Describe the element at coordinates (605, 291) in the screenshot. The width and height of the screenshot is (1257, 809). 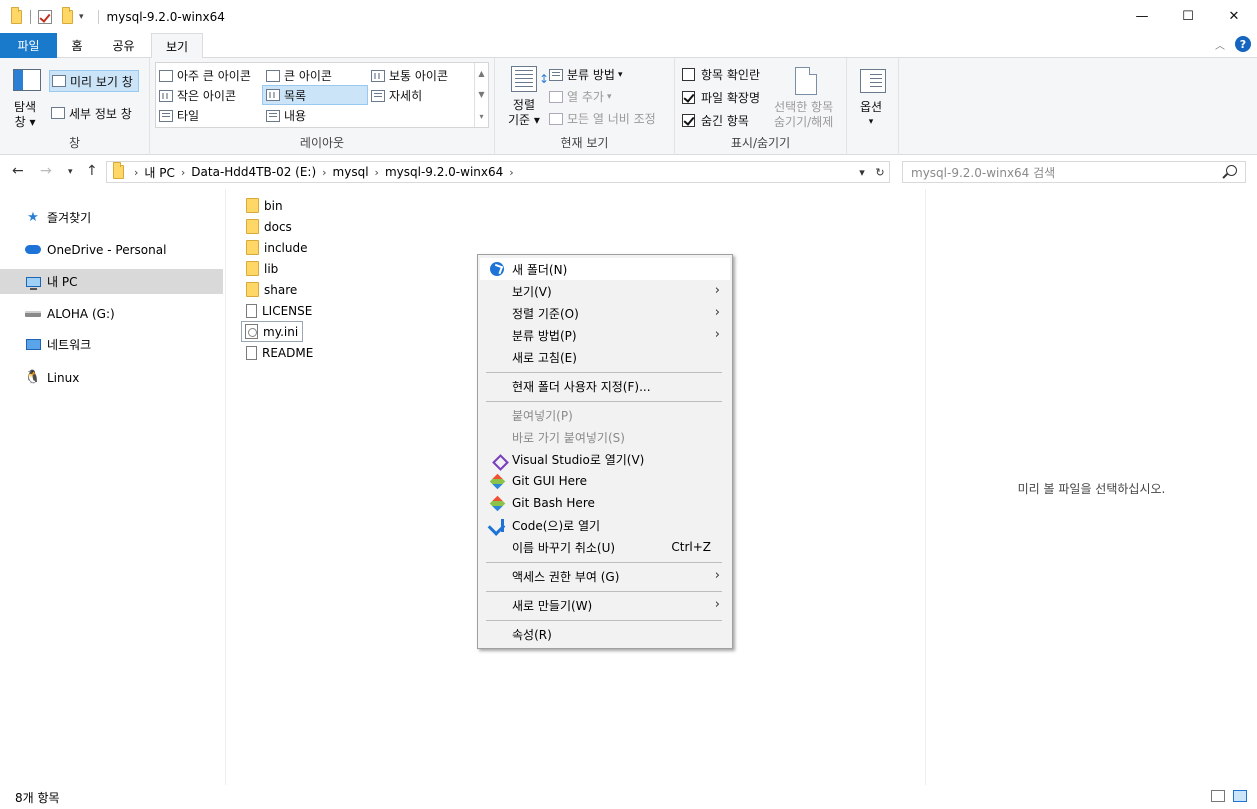
I see `menu-item-view: 보기(V) ›` at that location.